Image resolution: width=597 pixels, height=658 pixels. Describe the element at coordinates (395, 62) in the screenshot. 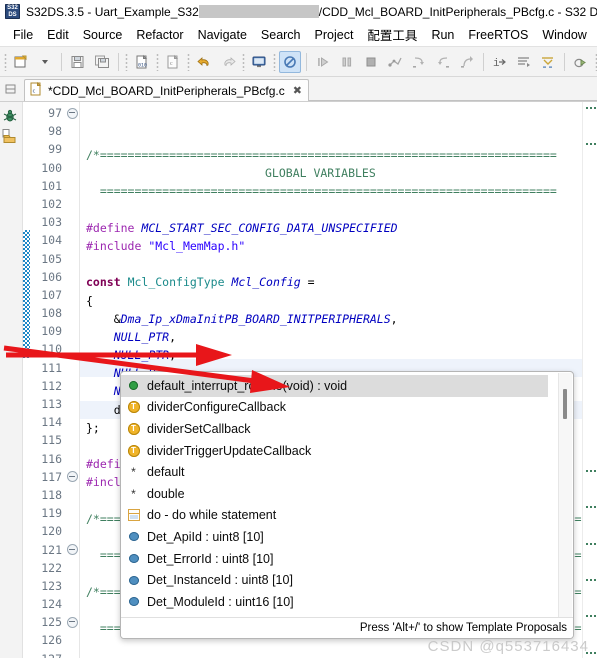

I see `disconnect-button` at that location.